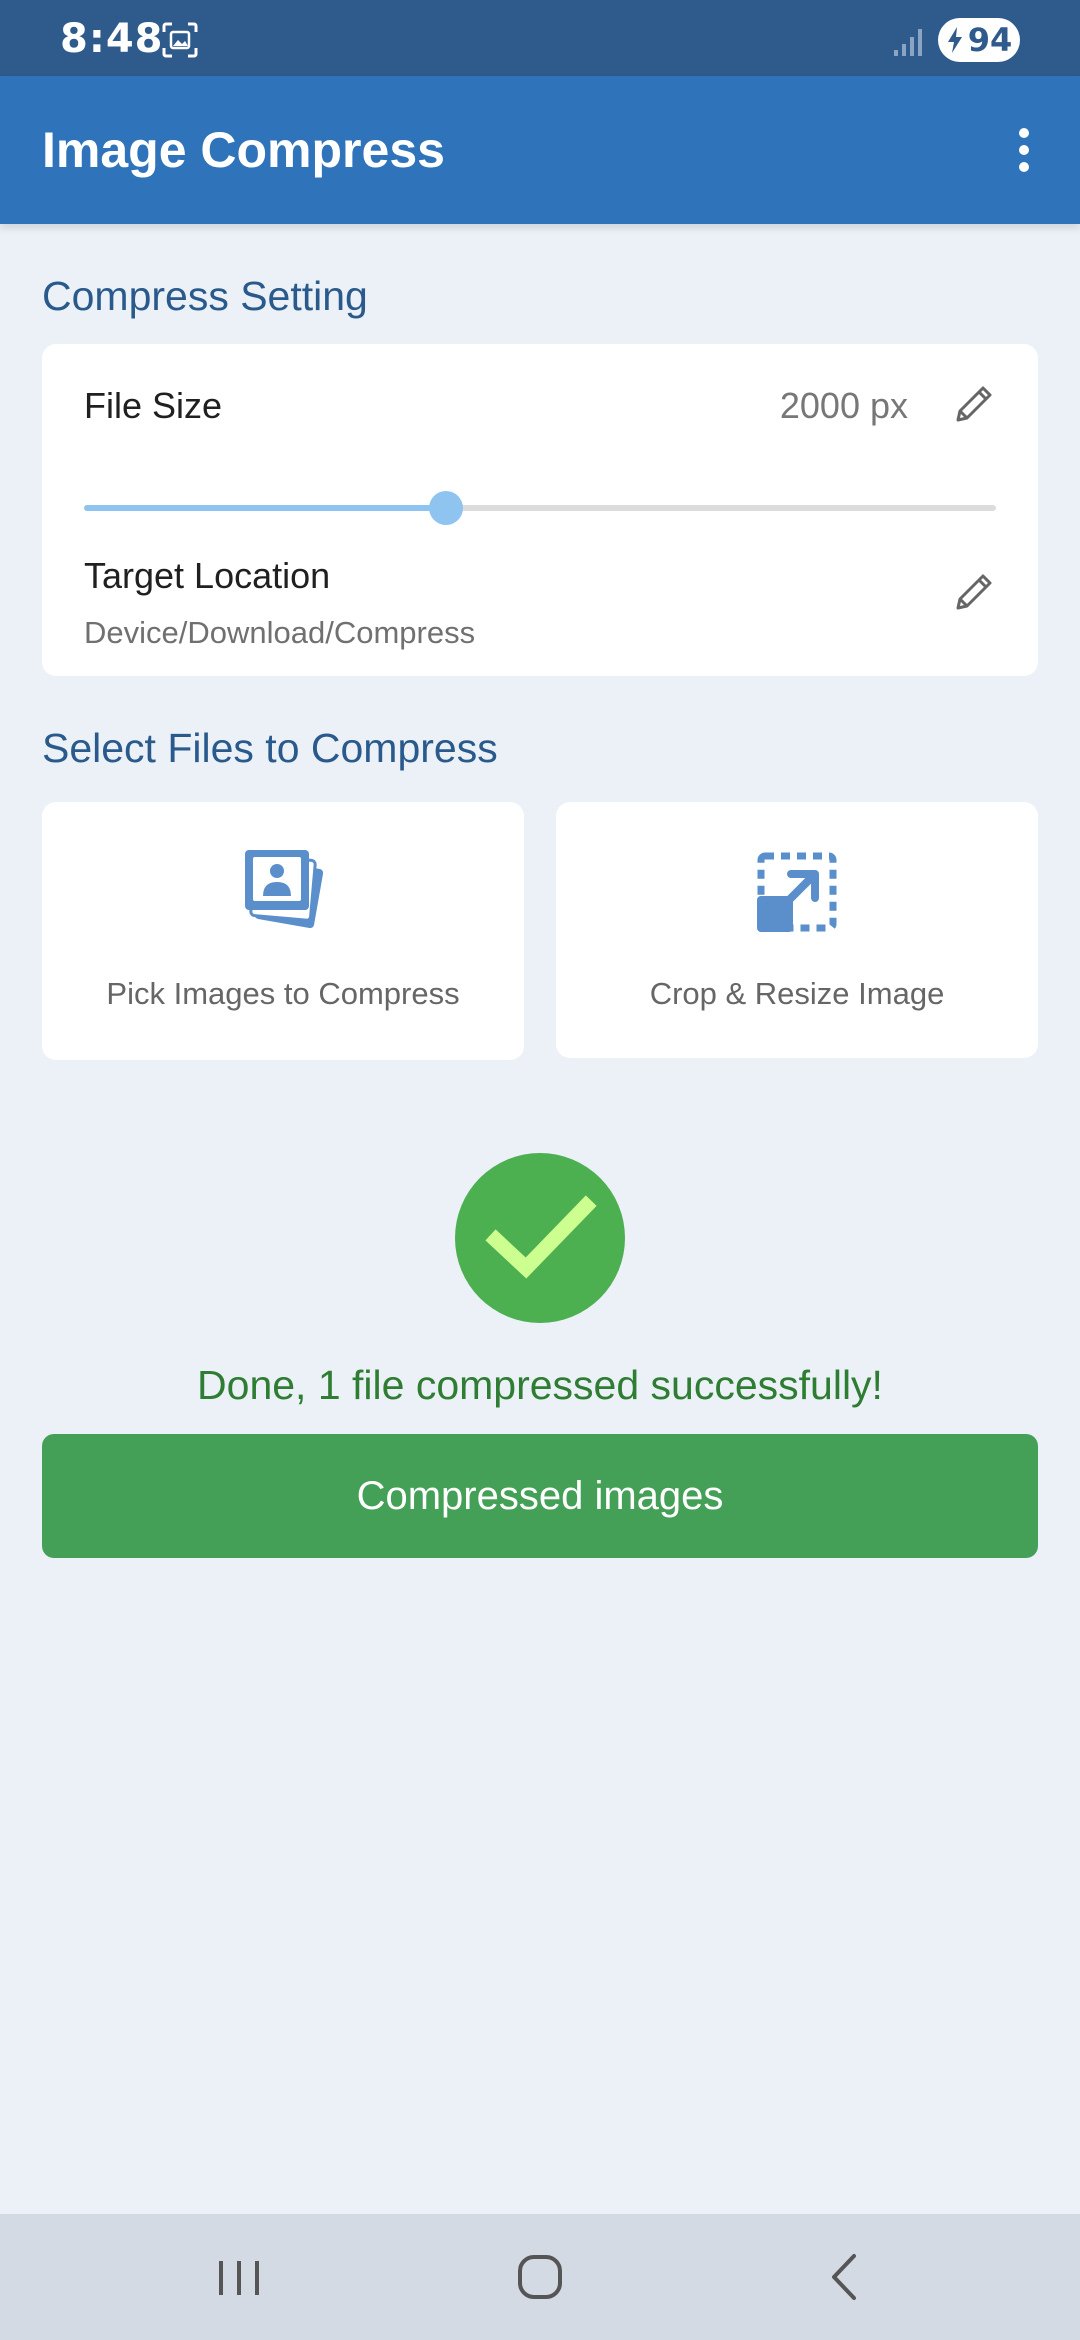  What do you see at coordinates (283, 931) in the screenshot?
I see `pick-images-card: Pick Images to Compress` at bounding box center [283, 931].